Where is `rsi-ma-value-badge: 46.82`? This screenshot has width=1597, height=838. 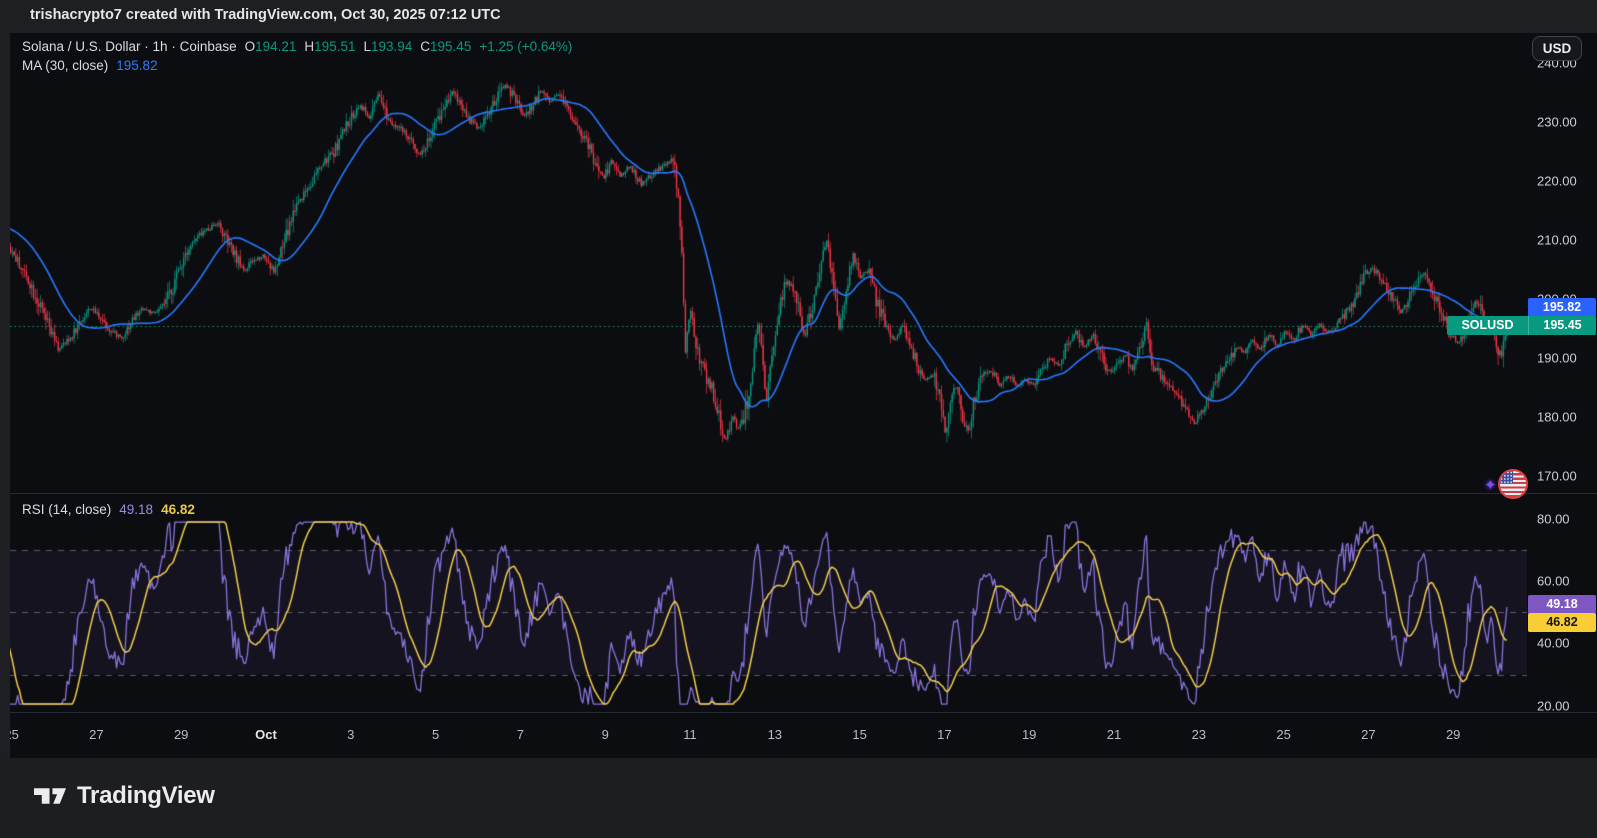 rsi-ma-value-badge: 46.82 is located at coordinates (1562, 622).